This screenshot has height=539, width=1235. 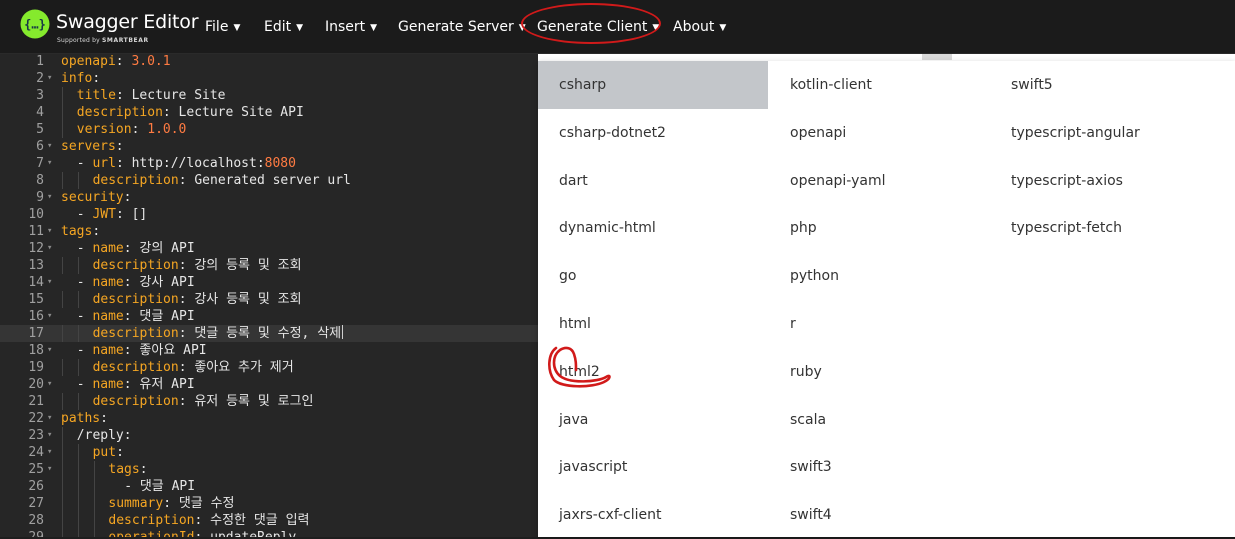 I want to click on client-option-go: go, so click(x=653, y=276).